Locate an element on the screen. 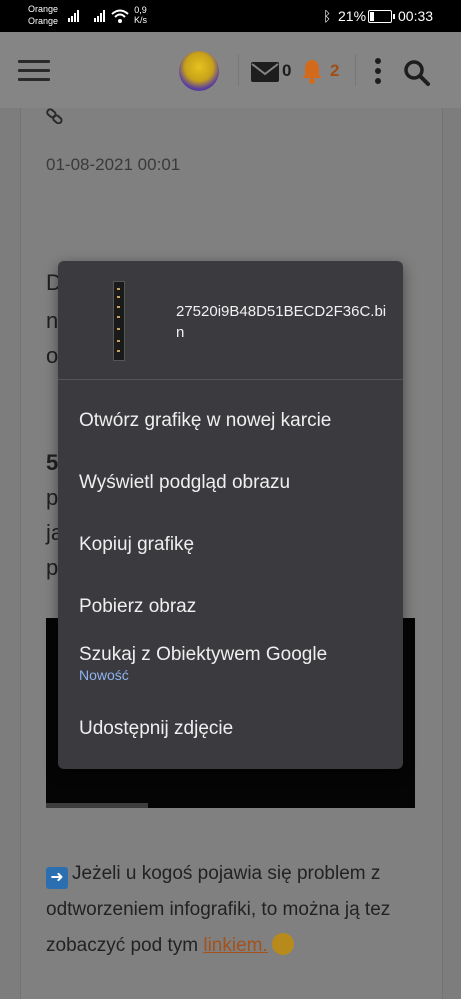 This screenshot has height=999, width=461. messages-count: 0 is located at coordinates (286, 71).